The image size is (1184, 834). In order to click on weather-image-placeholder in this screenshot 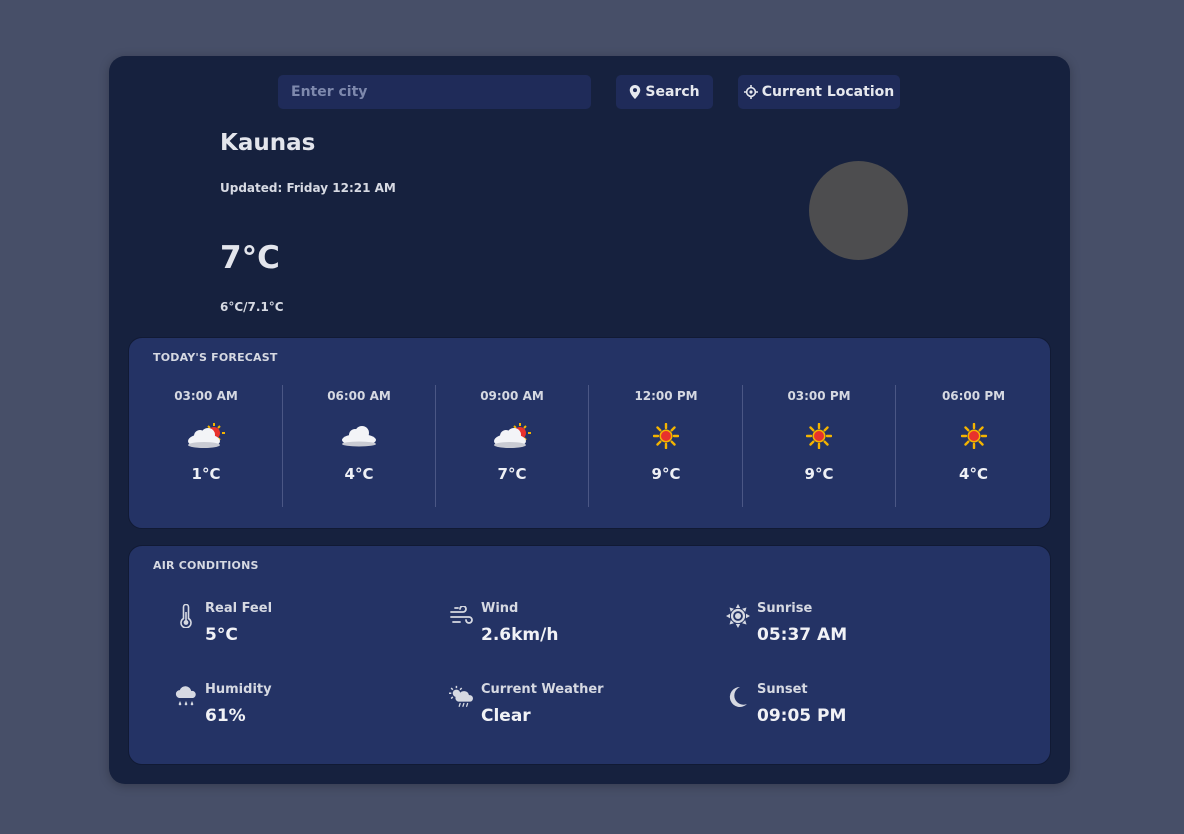, I will do `click(858, 210)`.